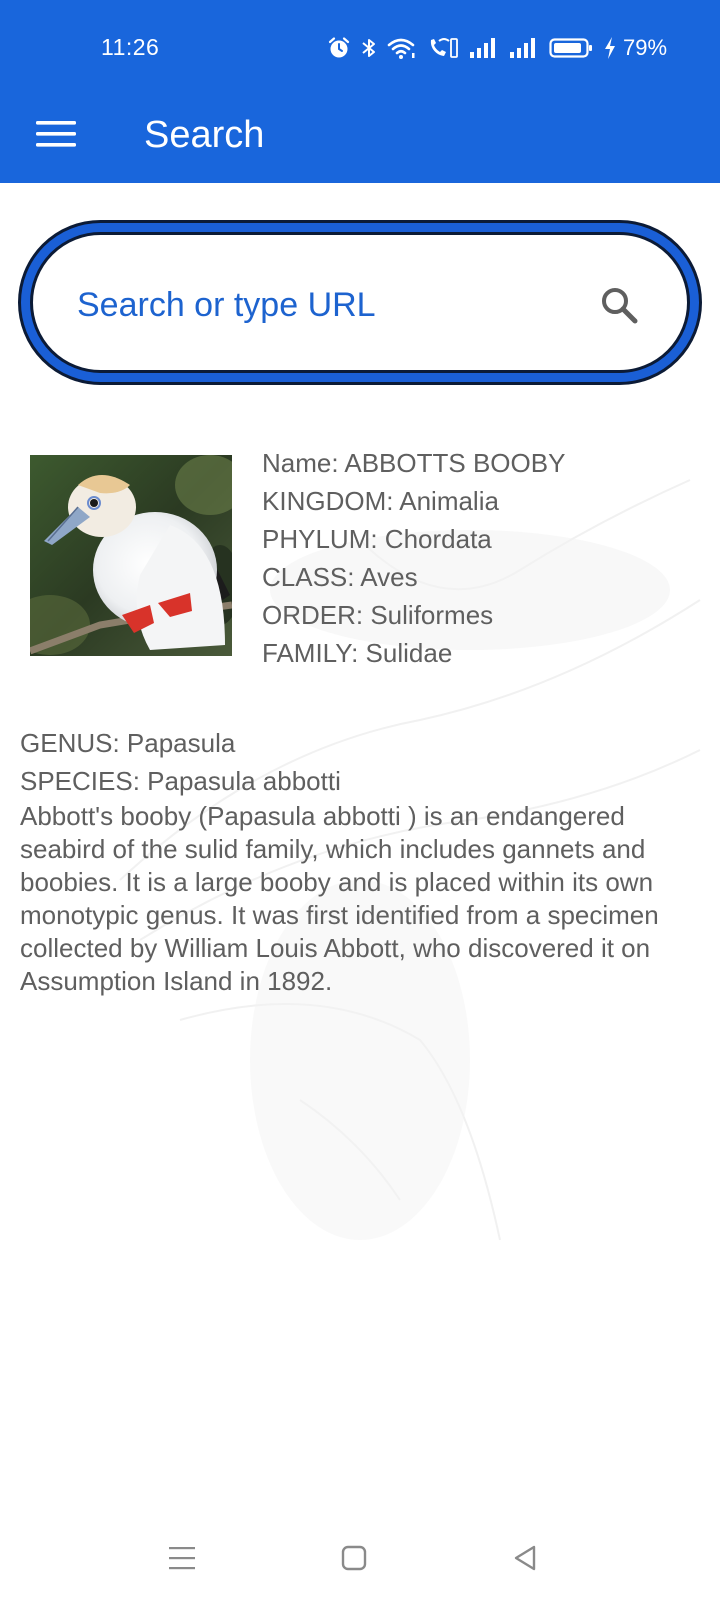 Image resolution: width=720 pixels, height=1600 pixels. What do you see at coordinates (360, 139) in the screenshot?
I see `app-bar: Search` at bounding box center [360, 139].